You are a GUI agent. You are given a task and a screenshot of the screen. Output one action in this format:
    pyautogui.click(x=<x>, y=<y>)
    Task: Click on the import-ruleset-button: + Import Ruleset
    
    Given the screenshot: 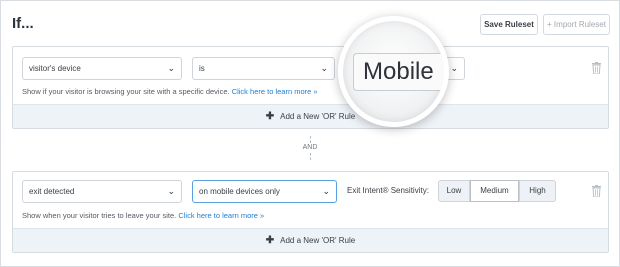 What is the action you would take?
    pyautogui.click(x=576, y=24)
    